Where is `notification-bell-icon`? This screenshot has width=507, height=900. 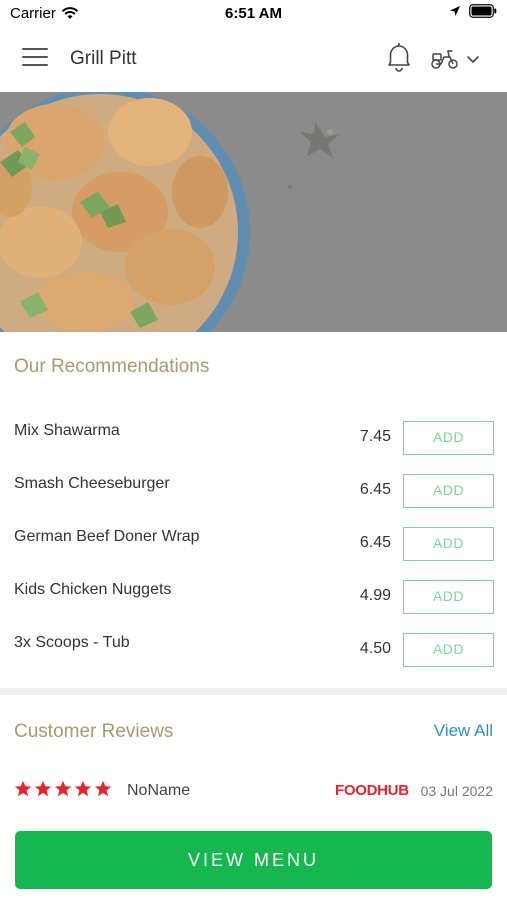
notification-bell-icon is located at coordinates (399, 58).